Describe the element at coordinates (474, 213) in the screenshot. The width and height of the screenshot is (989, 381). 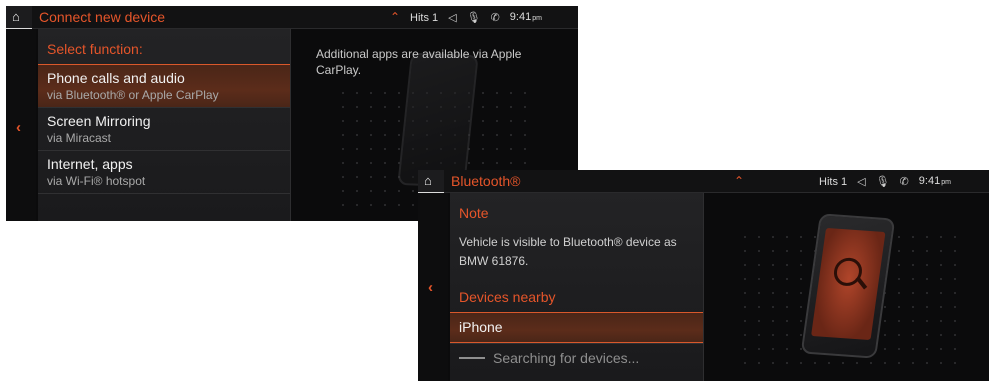
I see `note-header: Note` at that location.